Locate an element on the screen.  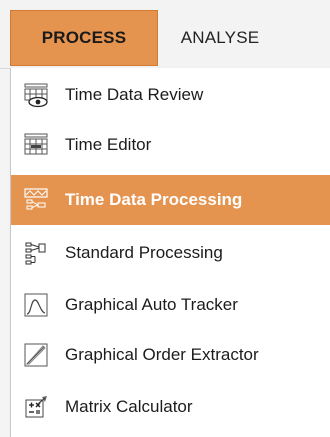
menu-item-label: Time Editor is located at coordinates (108, 144).